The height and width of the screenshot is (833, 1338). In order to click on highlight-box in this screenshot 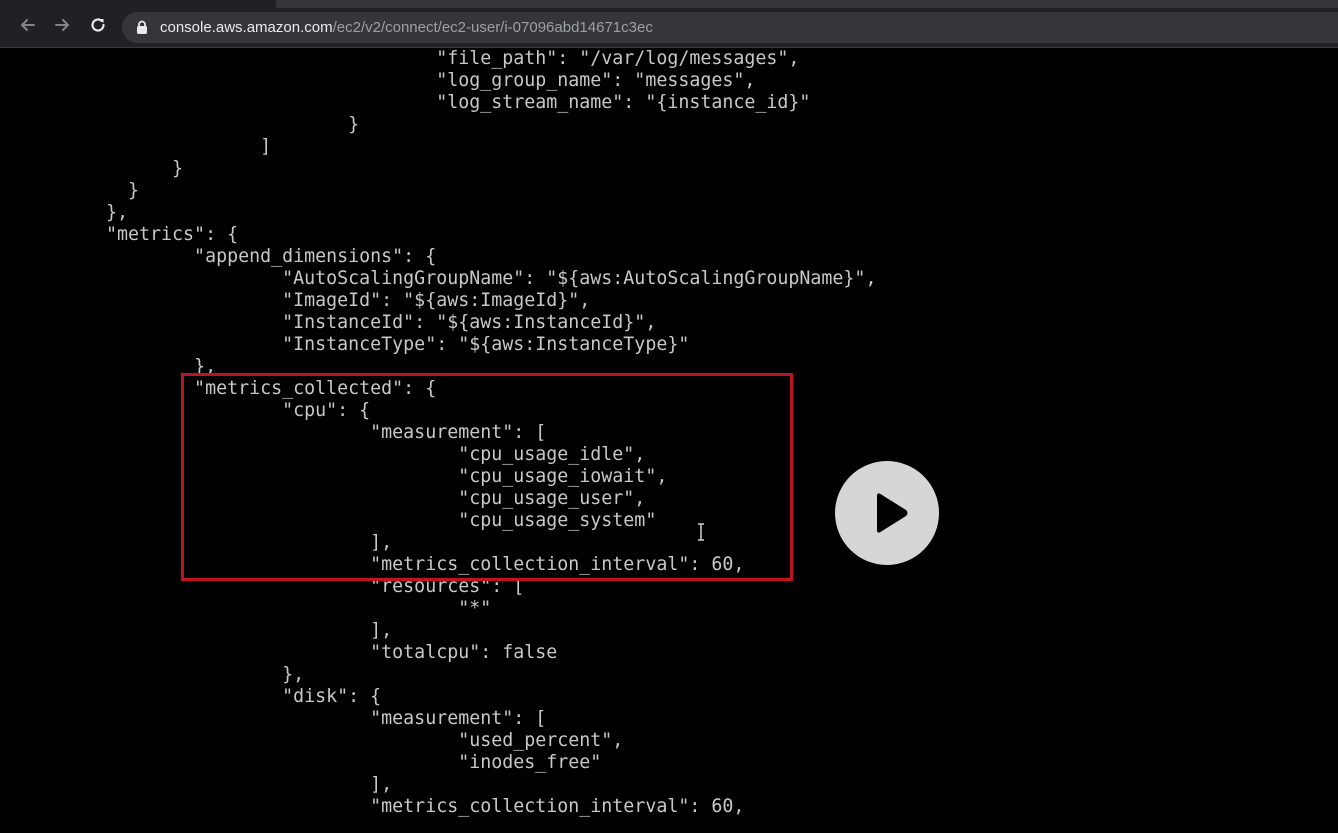, I will do `click(487, 477)`.